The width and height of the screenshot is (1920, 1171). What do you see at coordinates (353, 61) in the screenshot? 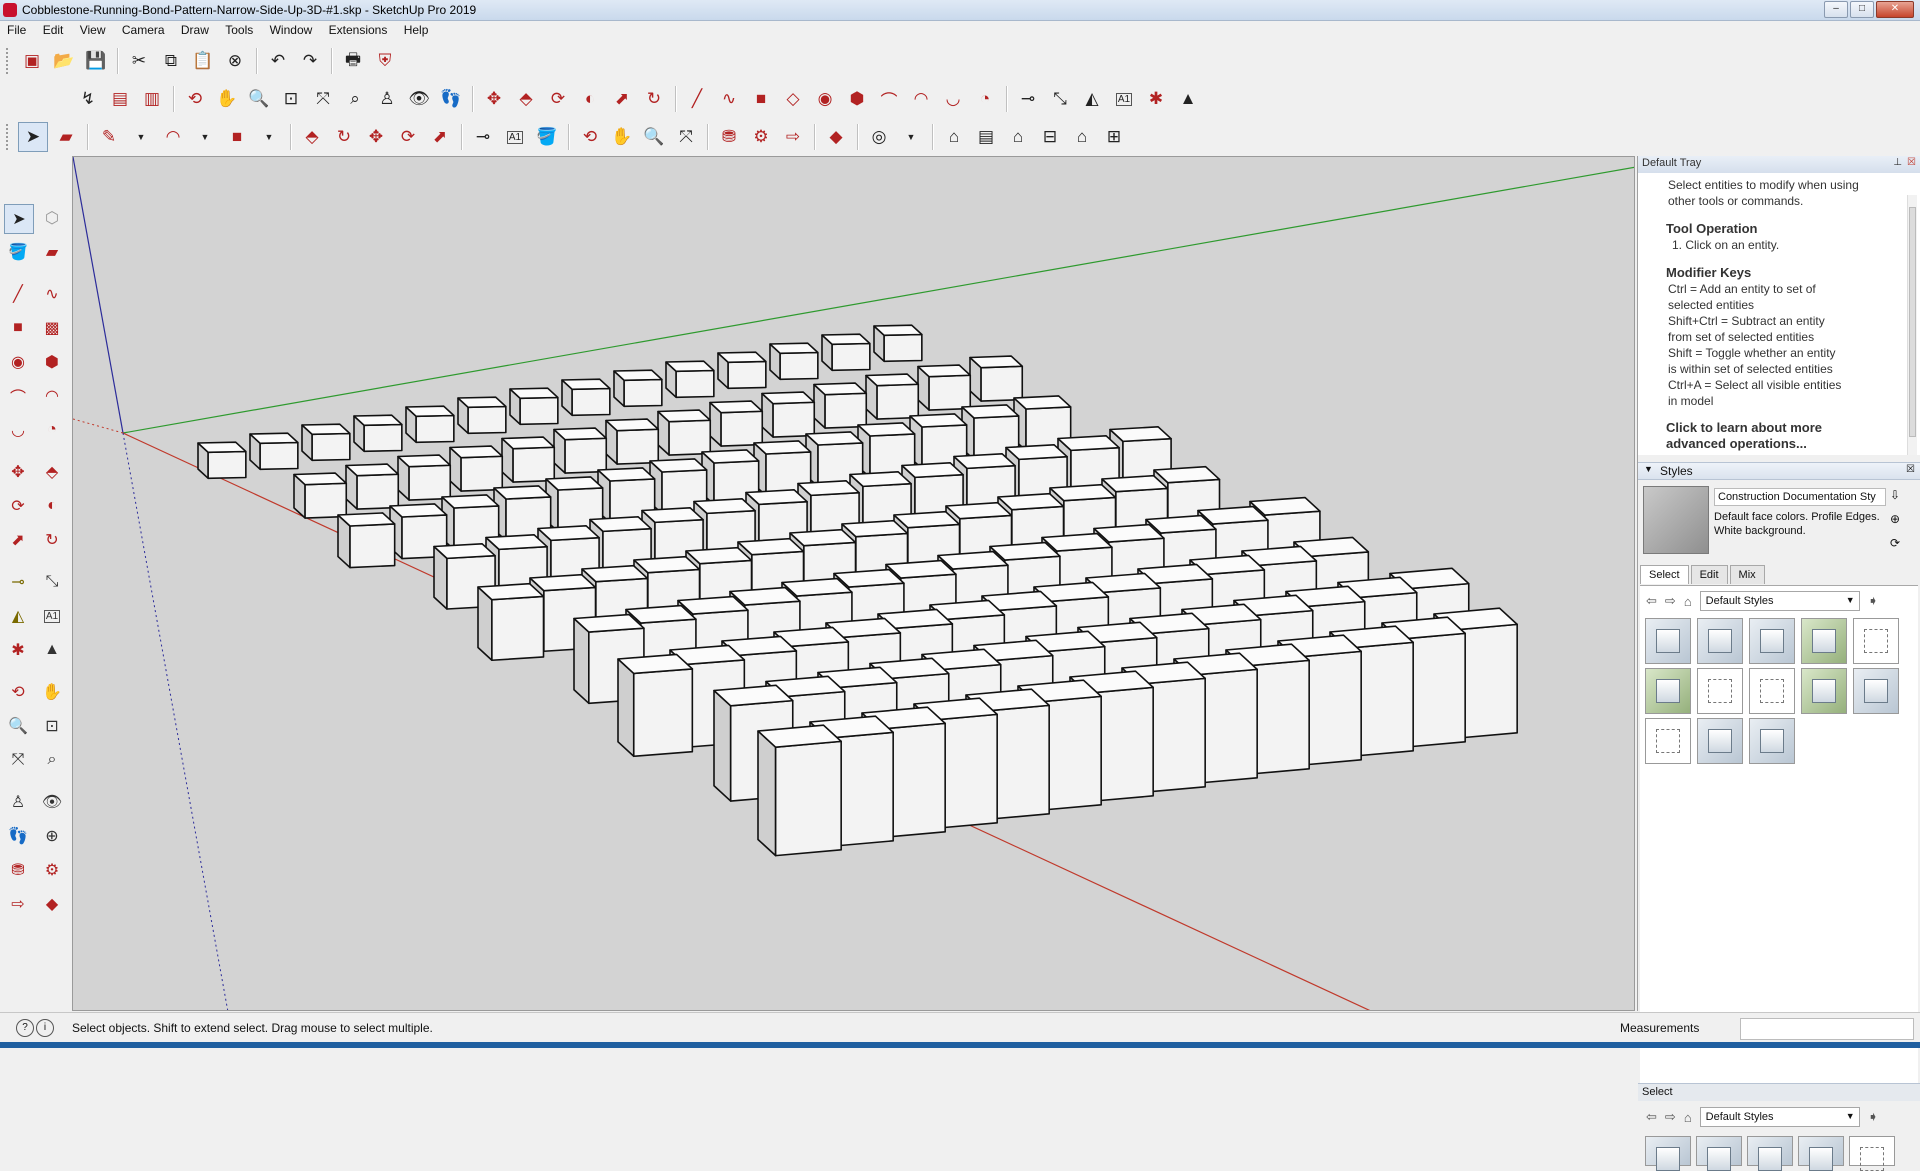
I see `print-icon: 🖶` at bounding box center [353, 61].